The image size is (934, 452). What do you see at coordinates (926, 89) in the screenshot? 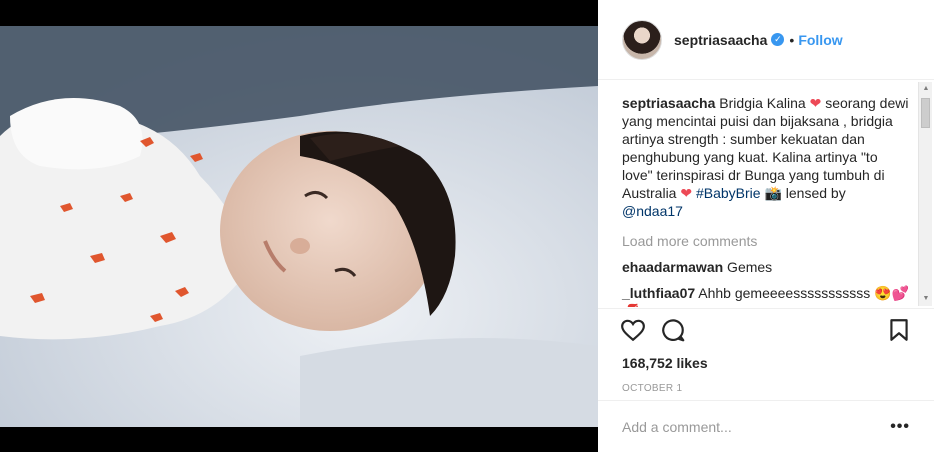
I see `scroll-up-arrow-icon: ▲` at bounding box center [926, 89].